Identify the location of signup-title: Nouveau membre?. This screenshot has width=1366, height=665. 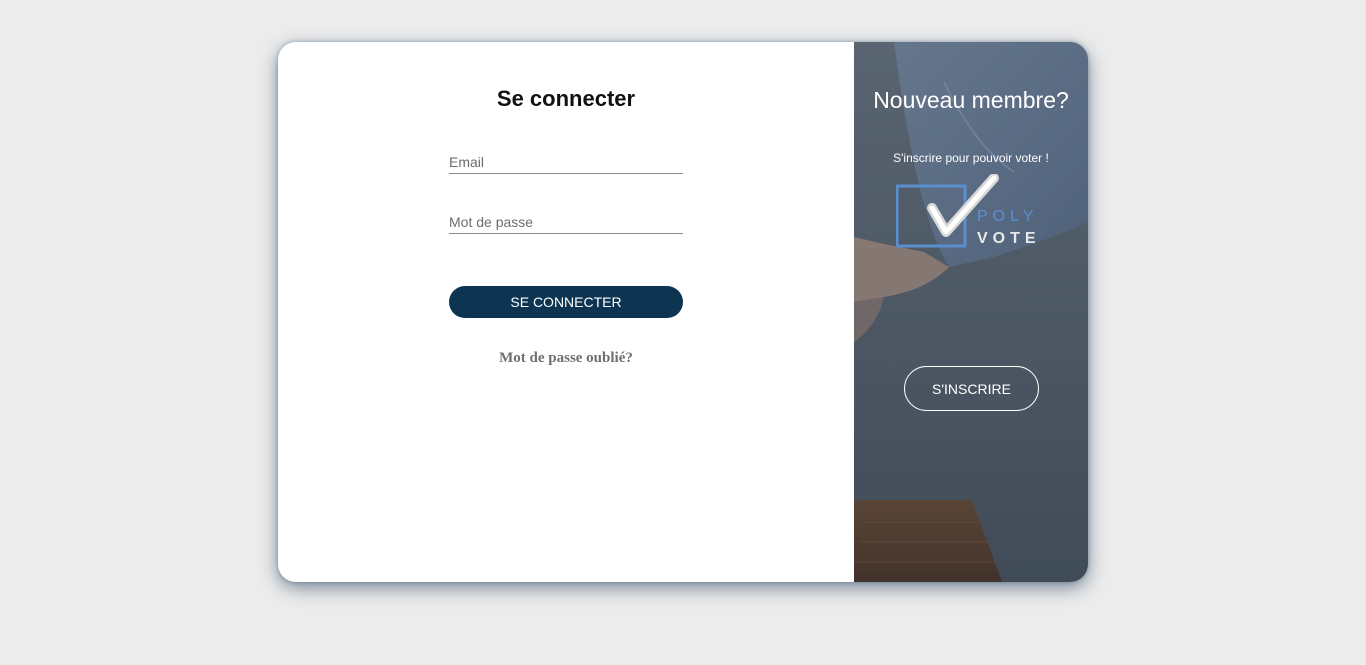
(971, 100).